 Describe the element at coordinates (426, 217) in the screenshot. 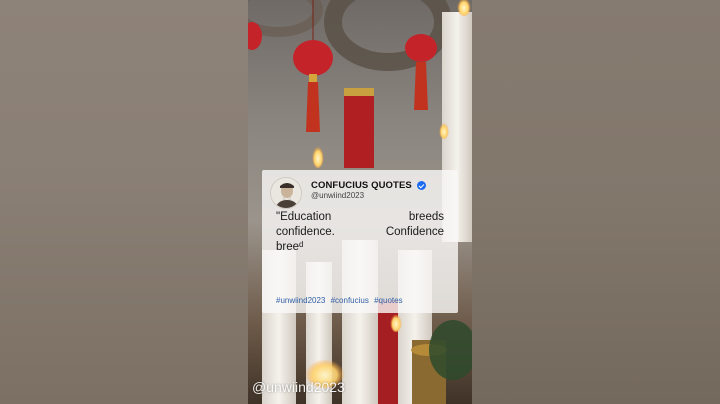

I see `quote-word: breeds` at that location.